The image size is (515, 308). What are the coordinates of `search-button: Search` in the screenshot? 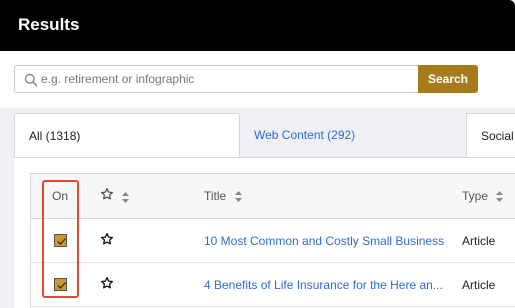 It's located at (448, 79).